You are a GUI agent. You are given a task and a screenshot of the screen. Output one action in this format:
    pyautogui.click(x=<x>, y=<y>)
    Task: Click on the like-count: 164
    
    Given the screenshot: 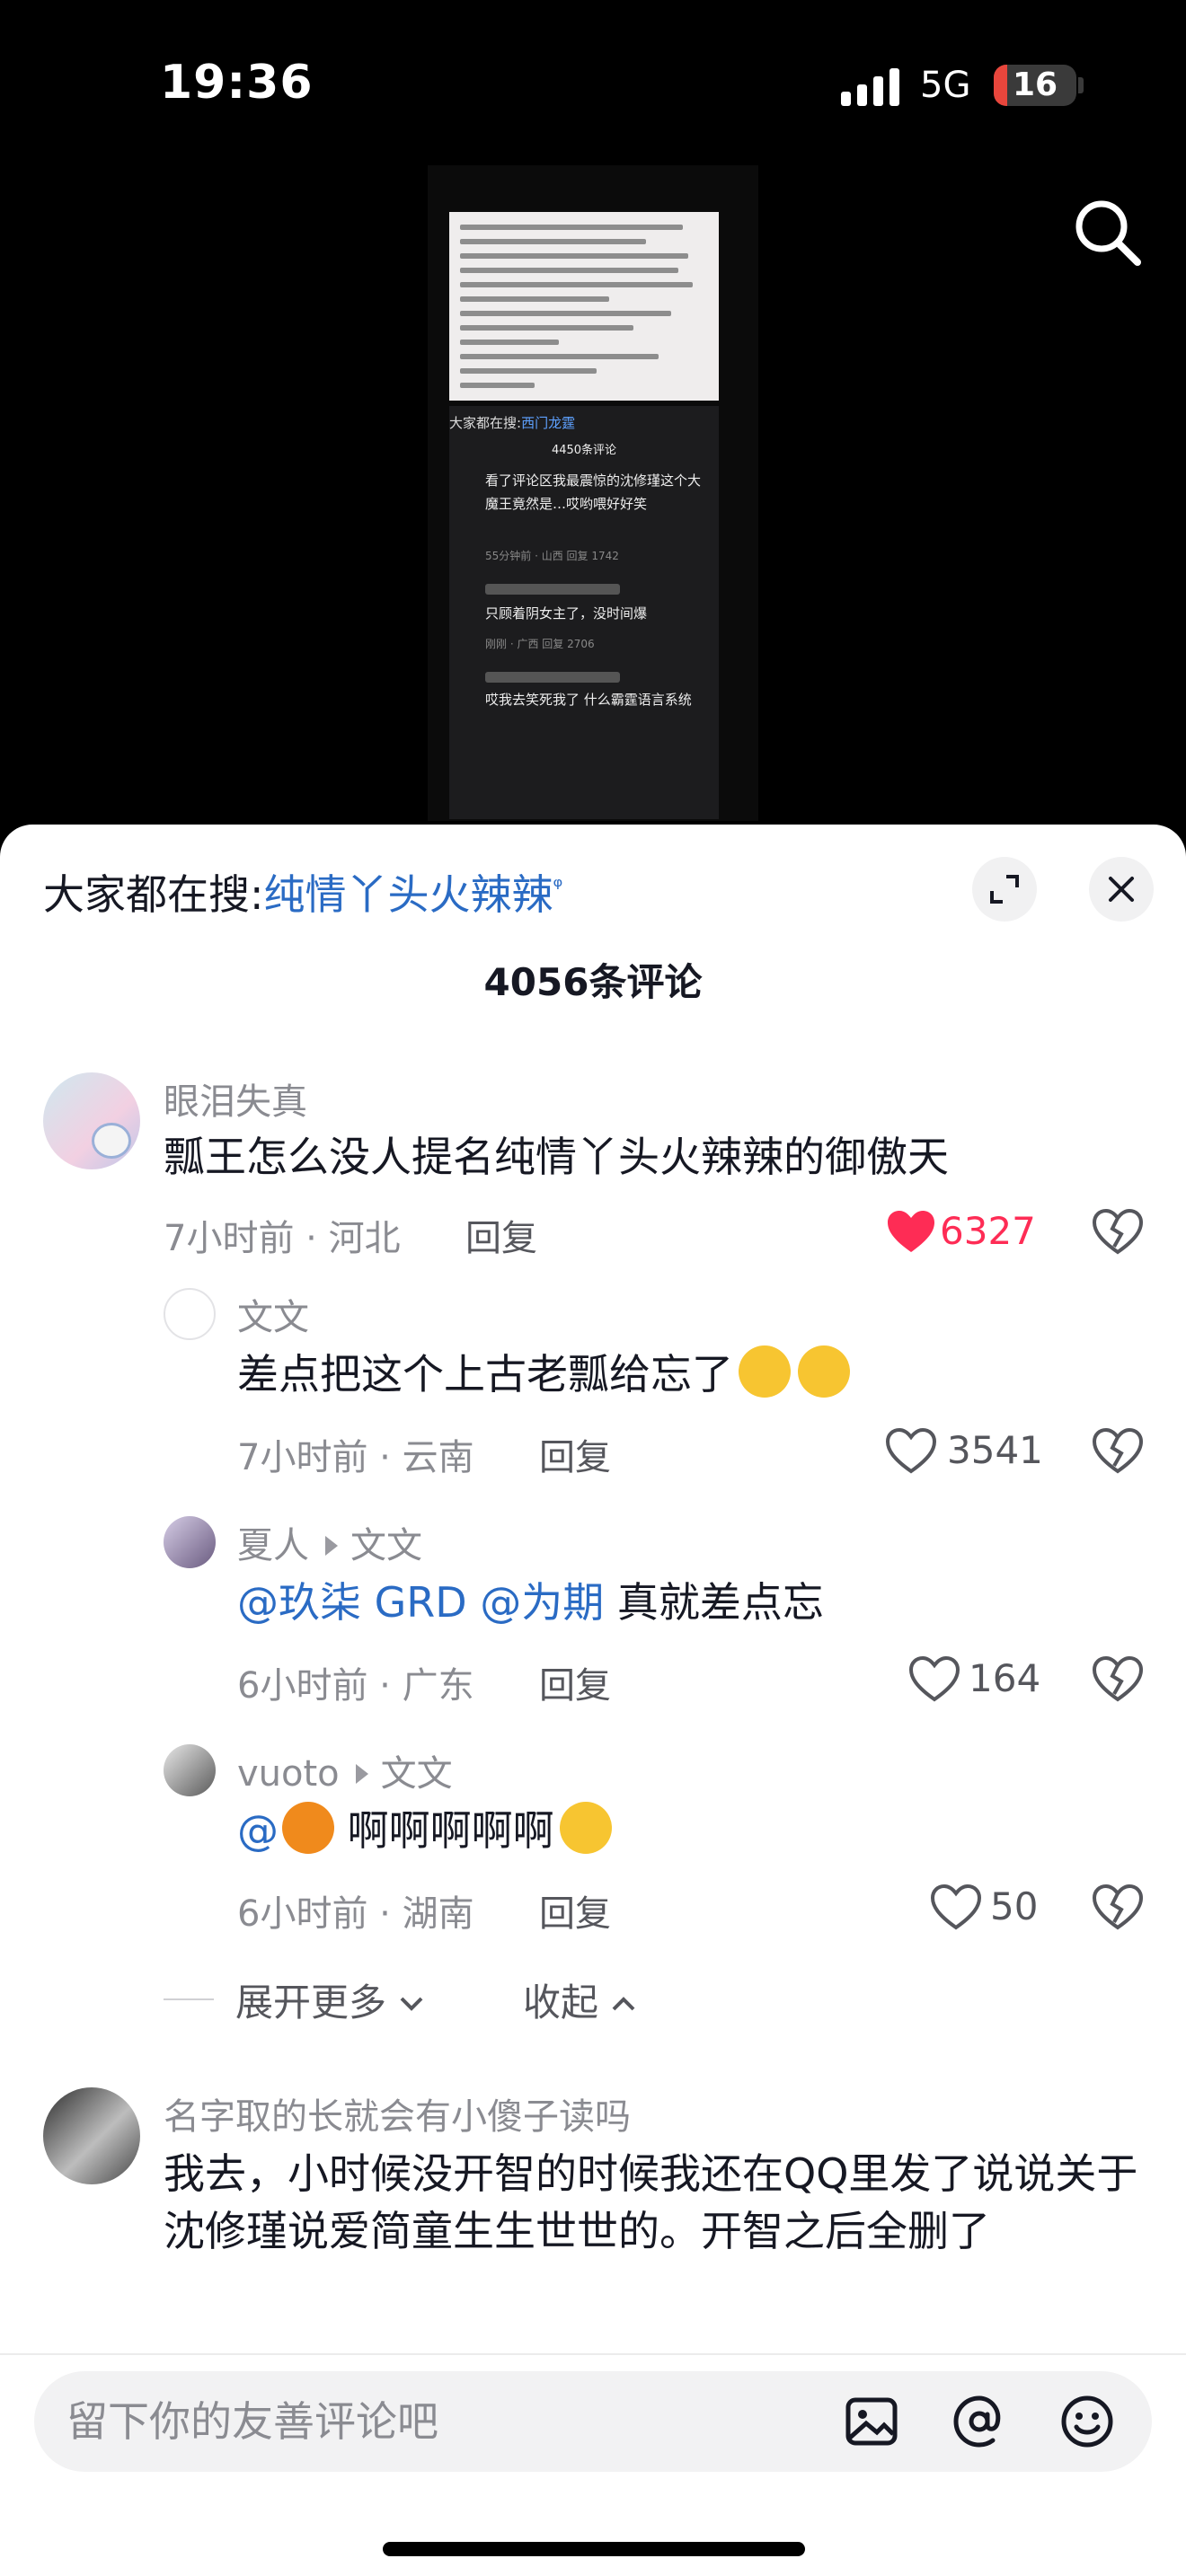 What is the action you would take?
    pyautogui.click(x=1005, y=1678)
    